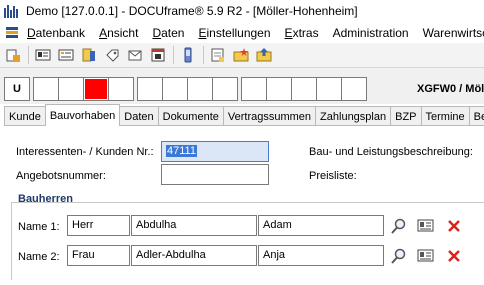 This screenshot has height=285, width=484. What do you see at coordinates (173, 32) in the screenshot?
I see `menu-daten-label: aten` at bounding box center [173, 32].